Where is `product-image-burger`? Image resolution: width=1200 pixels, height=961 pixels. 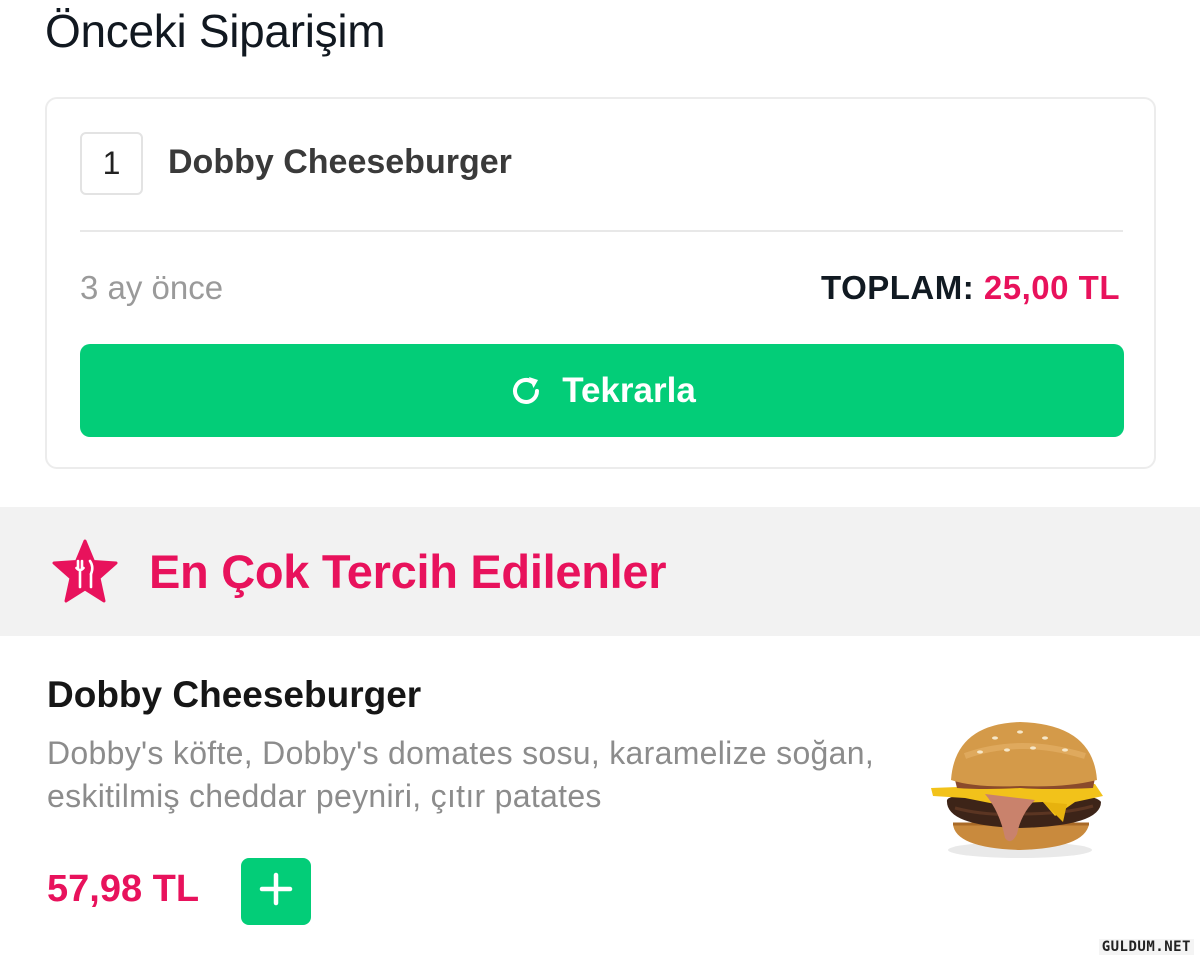 product-image-burger is located at coordinates (1020, 793).